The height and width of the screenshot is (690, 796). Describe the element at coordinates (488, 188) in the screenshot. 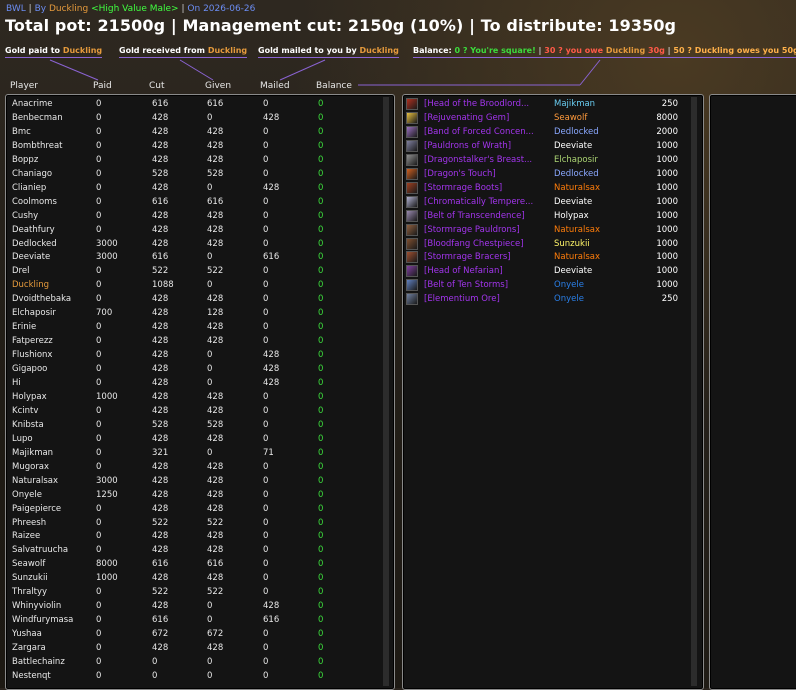

I see `loot-item-link: [Stormrage Boots]` at that location.